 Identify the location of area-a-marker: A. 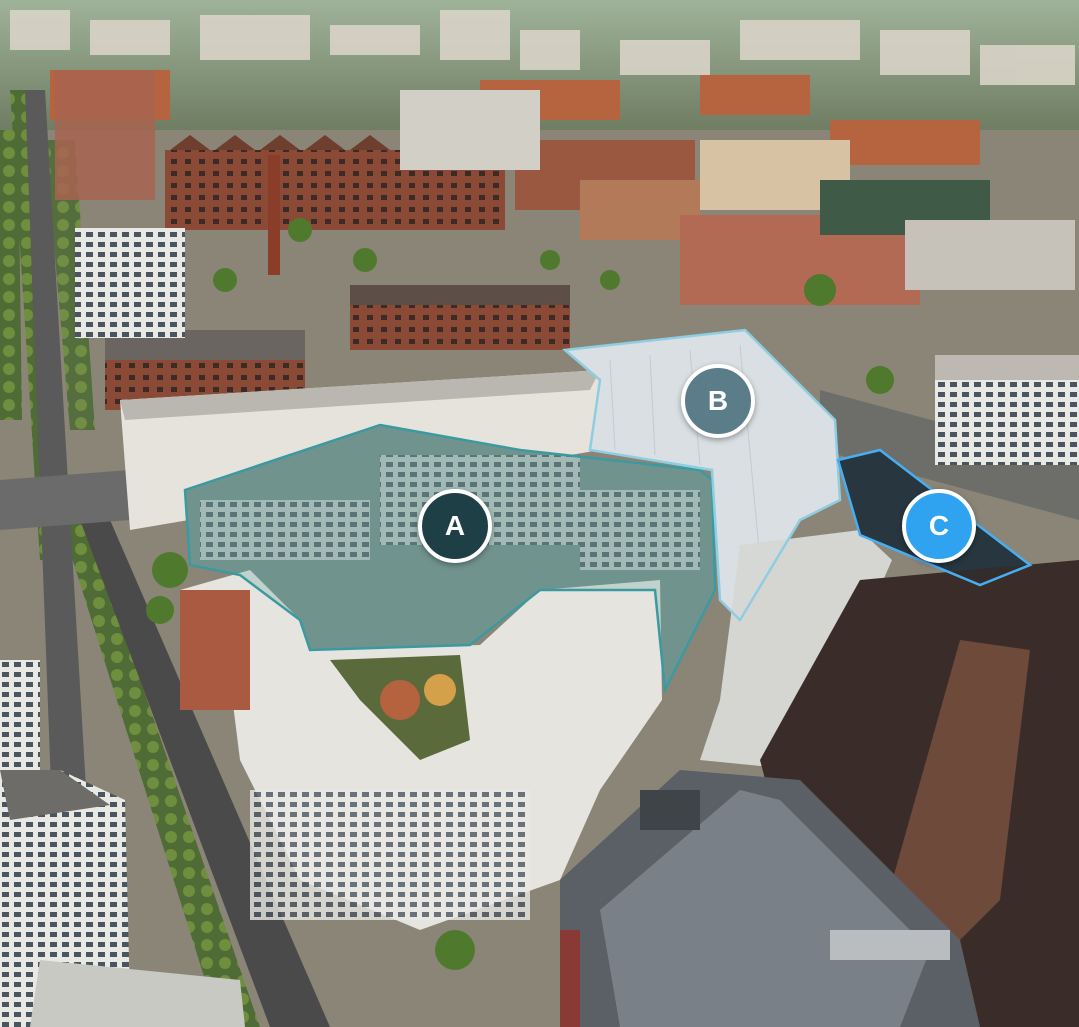
(455, 526).